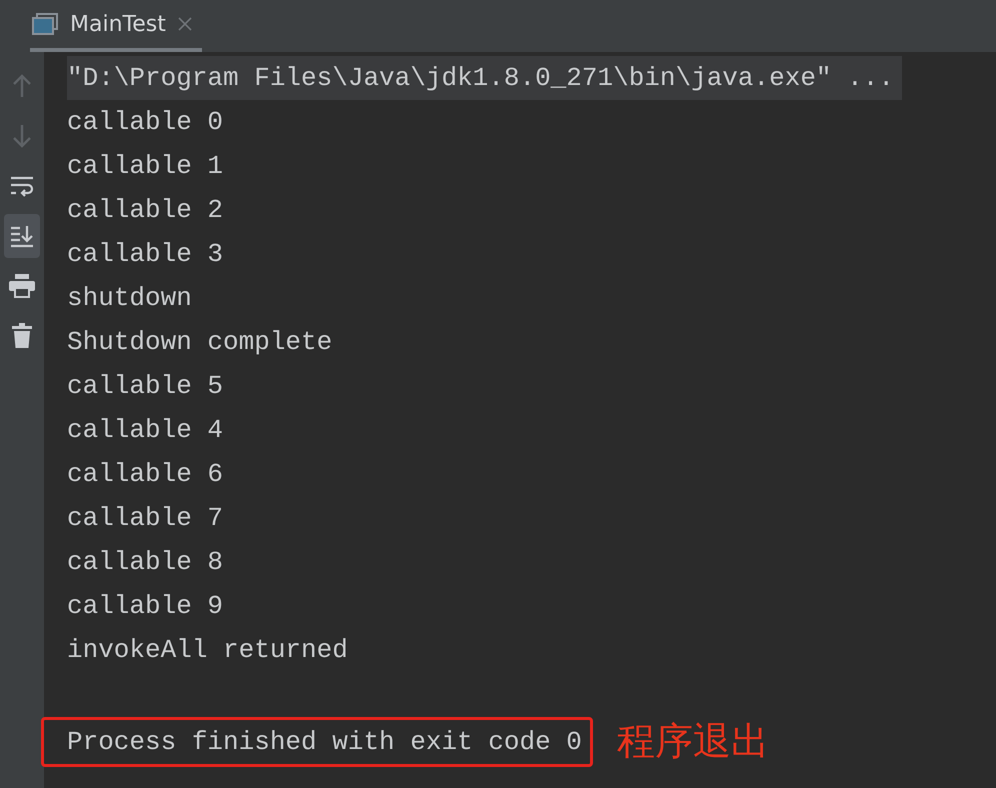 The height and width of the screenshot is (788, 996). What do you see at coordinates (22, 86) in the screenshot?
I see `up-arrow-icon` at bounding box center [22, 86].